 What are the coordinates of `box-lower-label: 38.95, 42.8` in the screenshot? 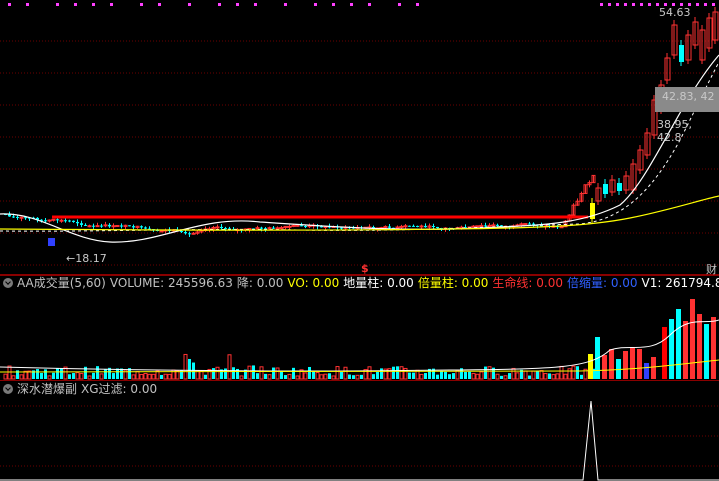 It's located at (674, 131).